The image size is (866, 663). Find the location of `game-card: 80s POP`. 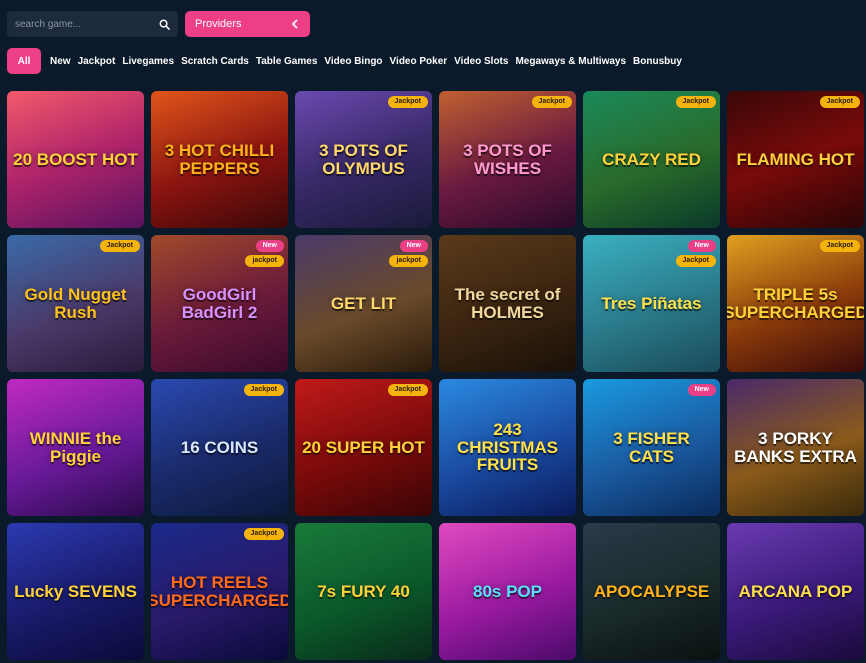

game-card: 80s POP is located at coordinates (507, 591).